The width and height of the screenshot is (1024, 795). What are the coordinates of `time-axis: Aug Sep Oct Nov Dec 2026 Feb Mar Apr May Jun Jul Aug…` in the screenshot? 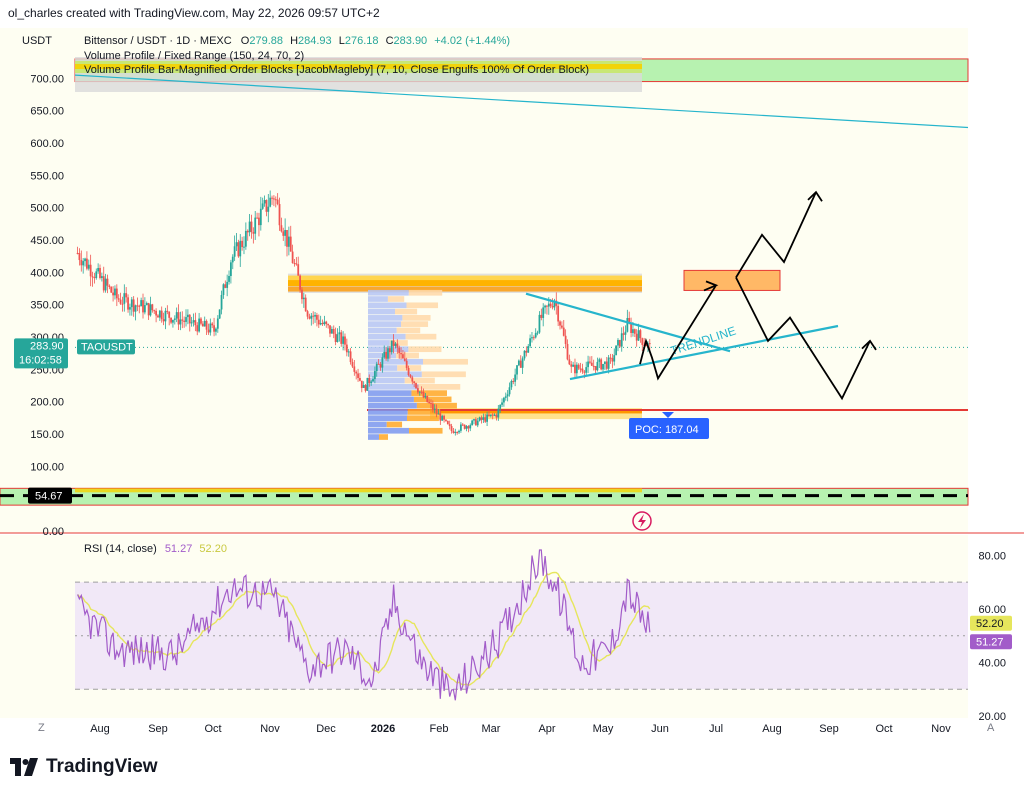 It's located at (520, 729).